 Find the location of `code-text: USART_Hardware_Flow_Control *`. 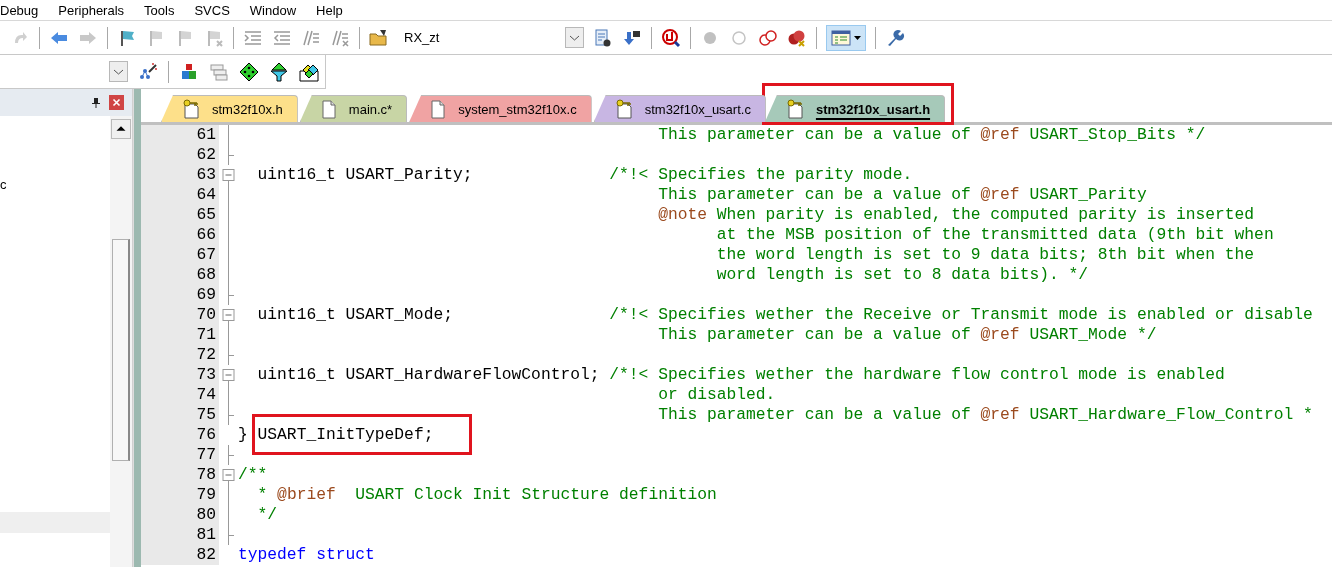

code-text: USART_Hardware_Flow_Control * is located at coordinates (1171, 414).